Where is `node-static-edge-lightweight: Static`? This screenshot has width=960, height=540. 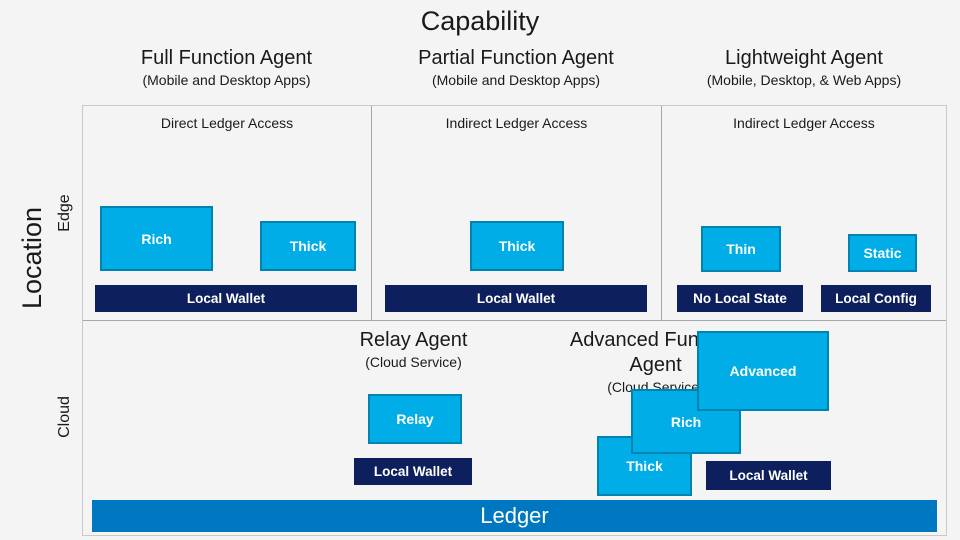 node-static-edge-lightweight: Static is located at coordinates (882, 253).